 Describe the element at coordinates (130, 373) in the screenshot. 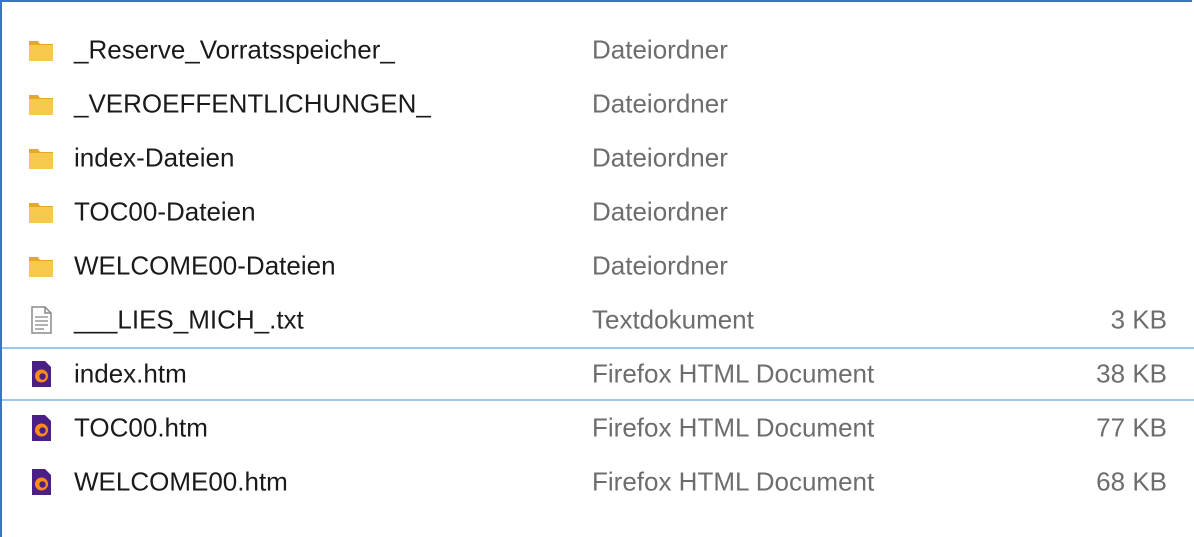

I see `file-name: index.htm` at that location.